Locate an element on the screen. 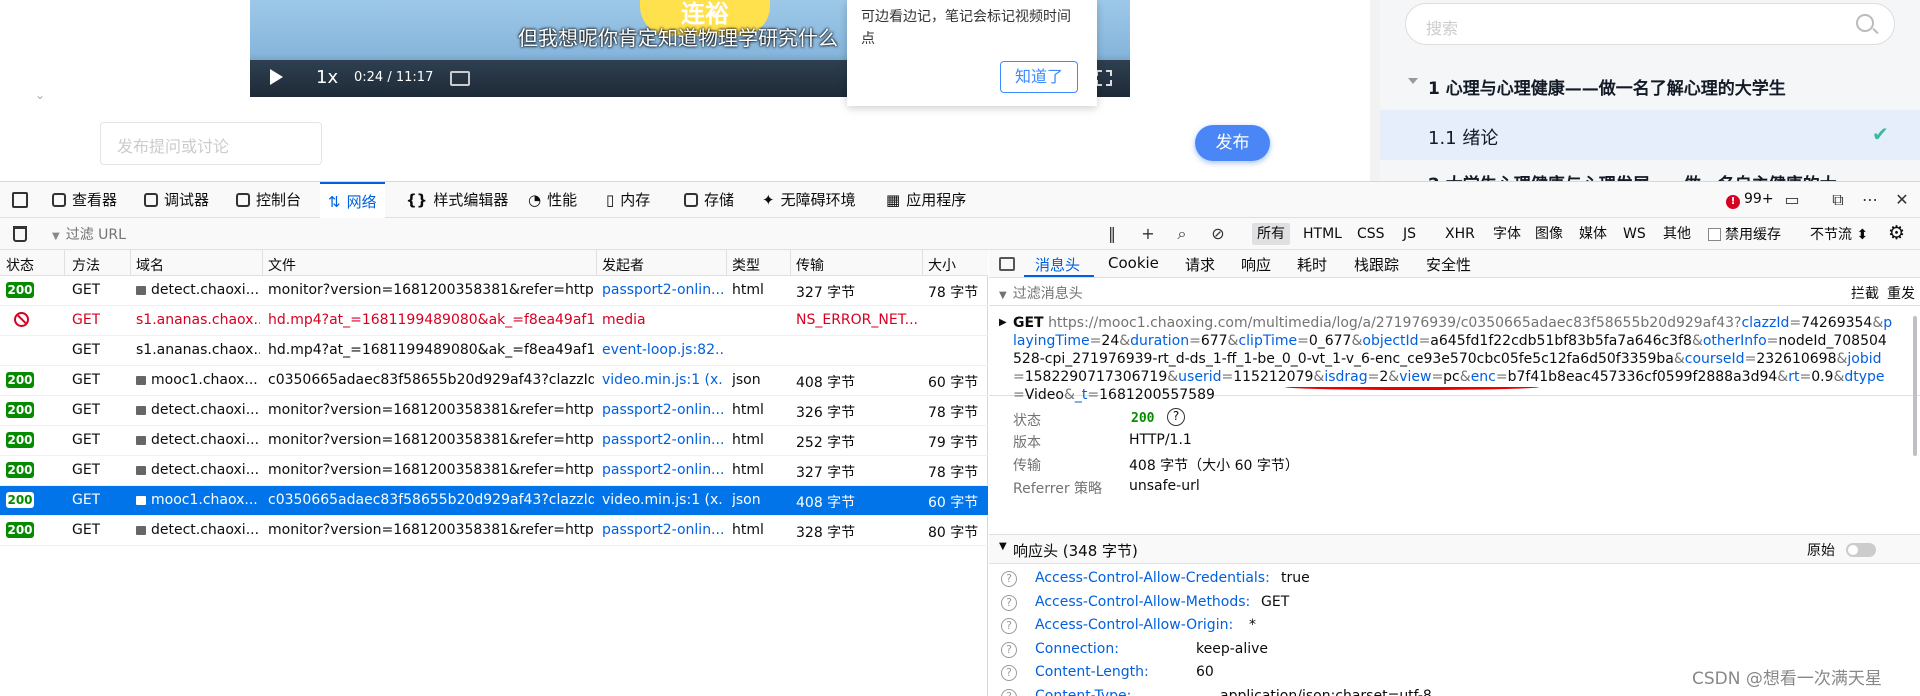 This screenshot has height=696, width=1920. checkbox-box is located at coordinates (1714, 234).